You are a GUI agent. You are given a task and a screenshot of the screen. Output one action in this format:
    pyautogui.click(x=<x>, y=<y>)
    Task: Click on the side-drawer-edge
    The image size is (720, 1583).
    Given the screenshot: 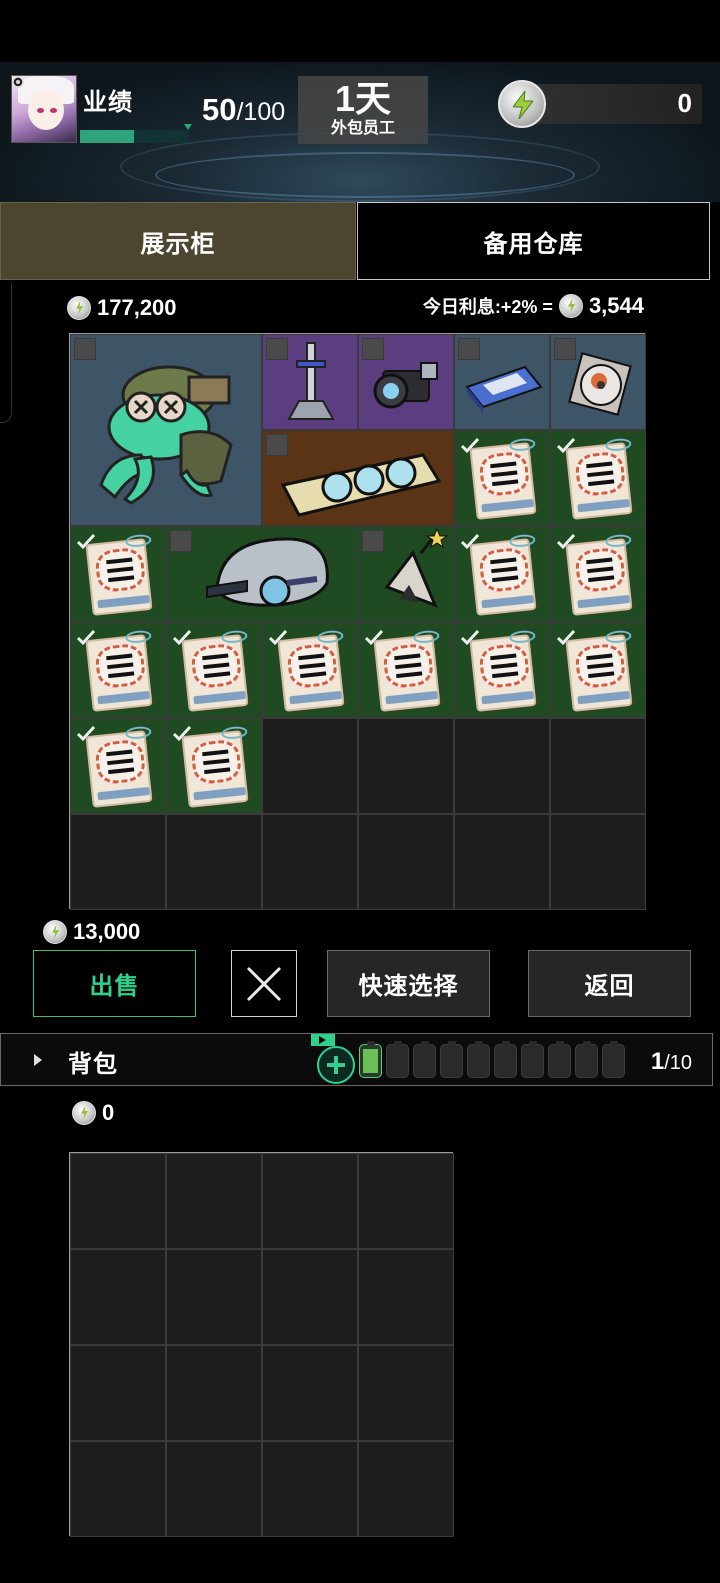 What is the action you would take?
    pyautogui.click(x=6, y=353)
    